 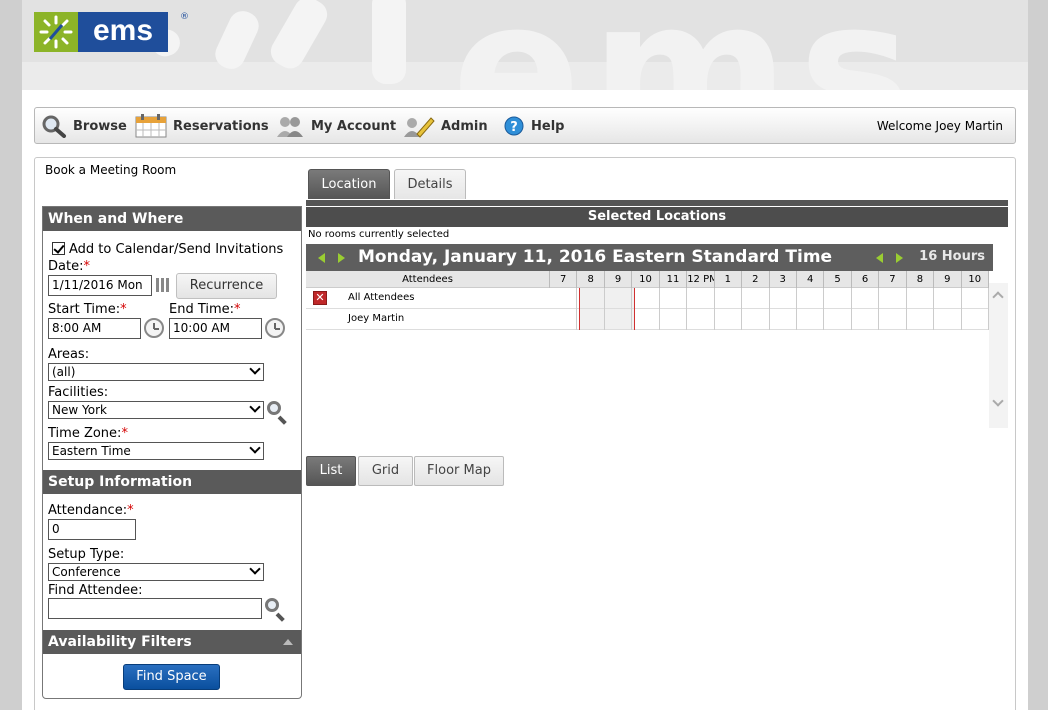 I want to click on facility-search-icon, so click(x=278, y=413).